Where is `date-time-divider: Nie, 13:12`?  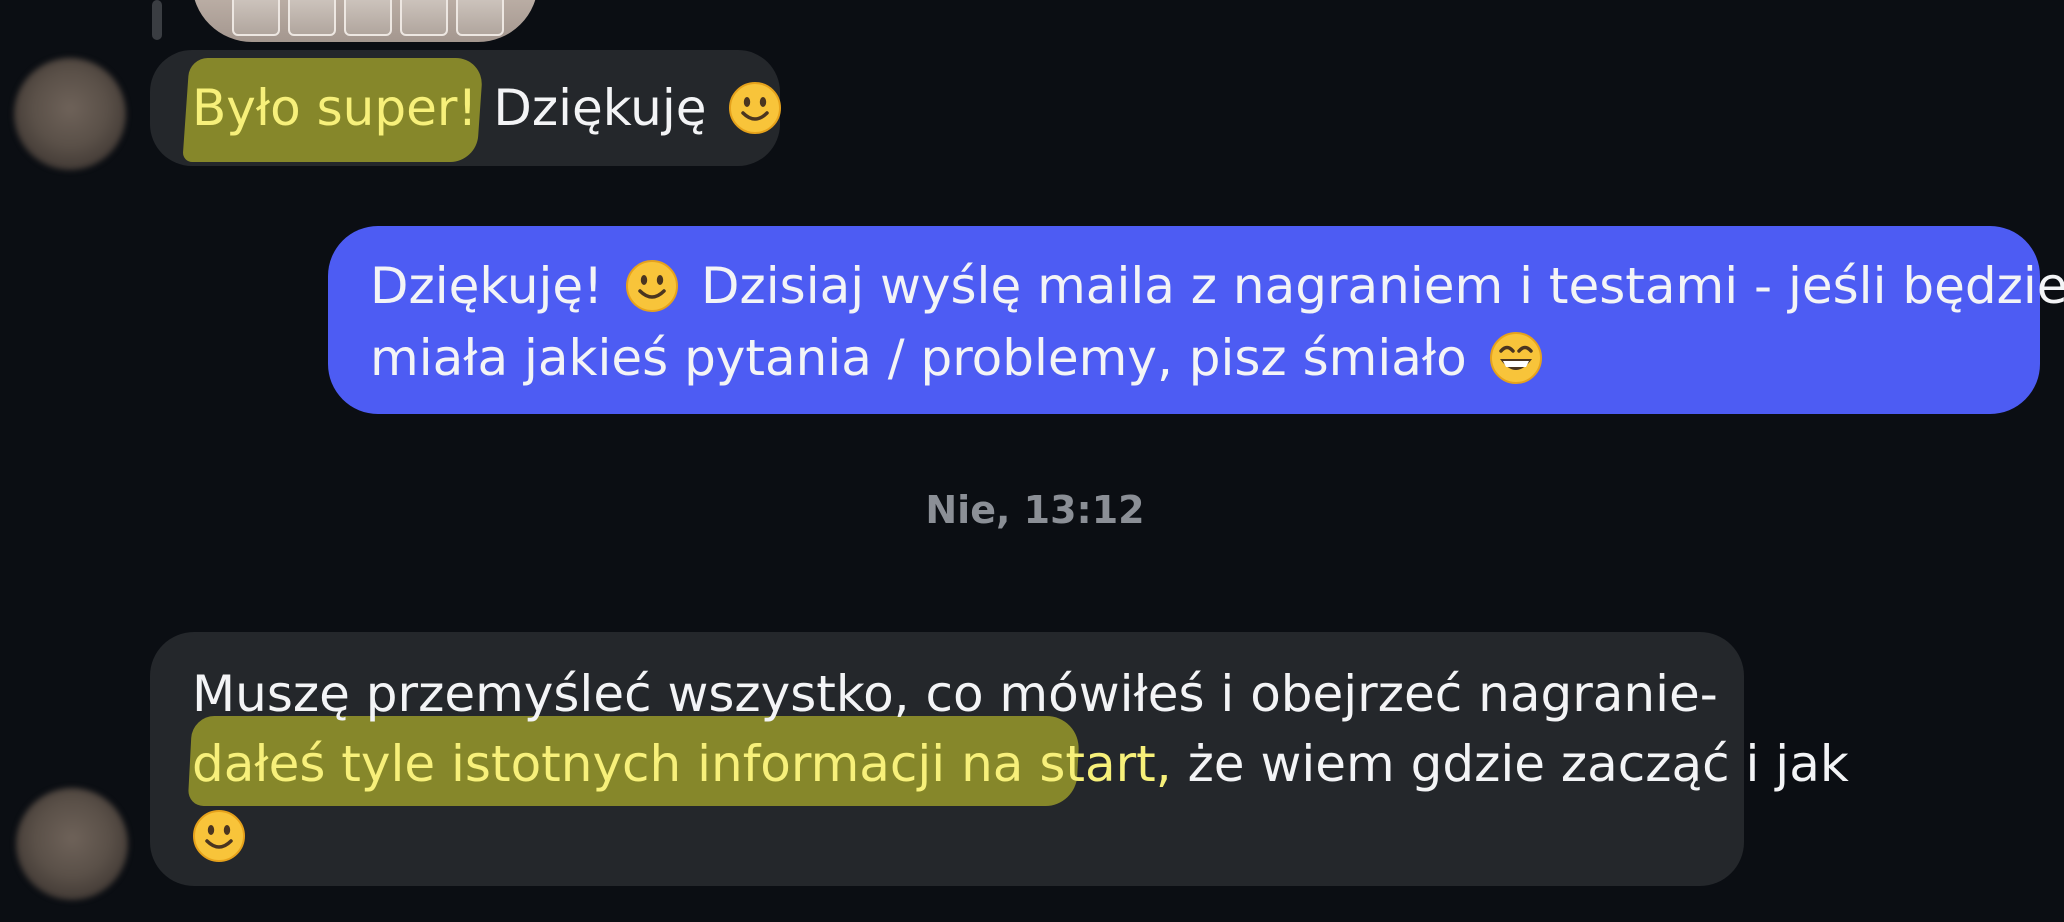
date-time-divider: Nie, 13:12 is located at coordinates (1035, 510).